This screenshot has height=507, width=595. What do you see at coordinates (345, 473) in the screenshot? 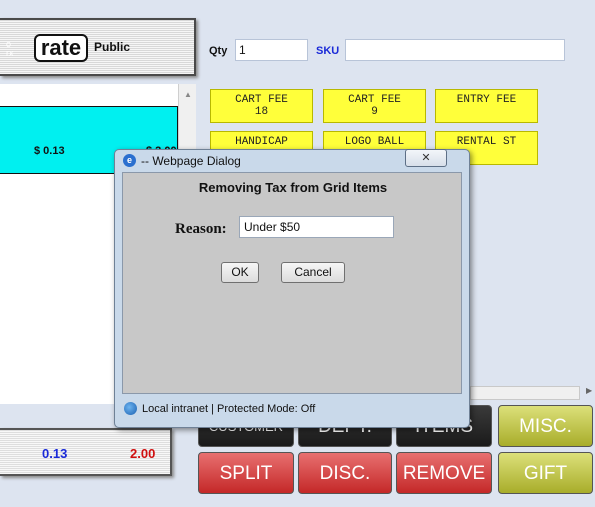
I see `disc-button: DISC.` at bounding box center [345, 473].